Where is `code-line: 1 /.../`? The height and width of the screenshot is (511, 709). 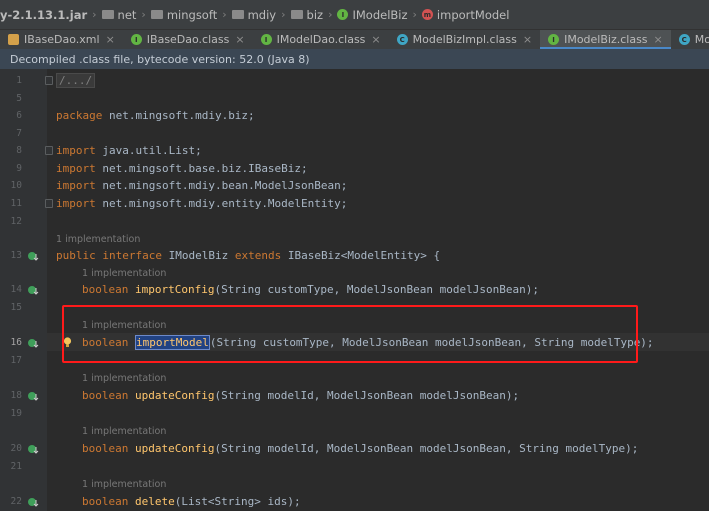
code-line: 1 /.../ is located at coordinates (354, 81).